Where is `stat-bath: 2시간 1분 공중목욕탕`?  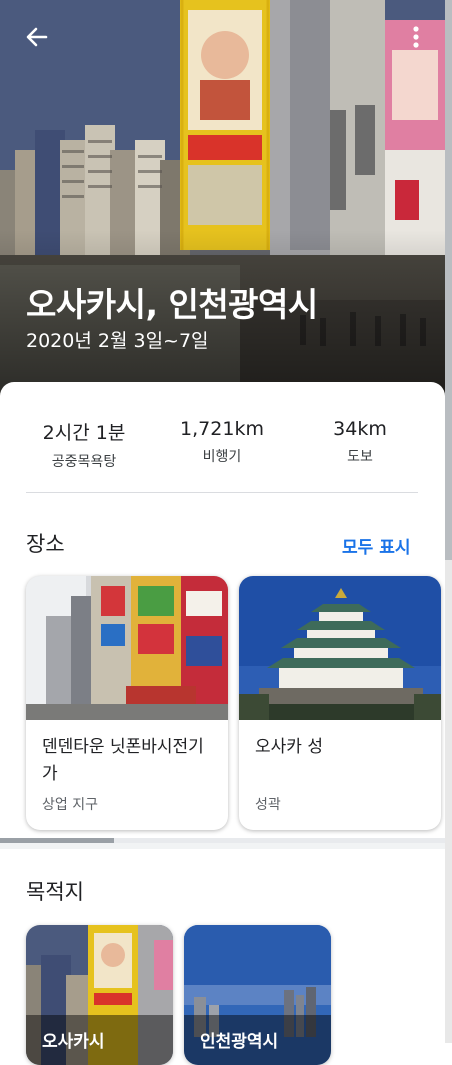
stat-bath: 2시간 1분 공중목욕탕 is located at coordinates (84, 444).